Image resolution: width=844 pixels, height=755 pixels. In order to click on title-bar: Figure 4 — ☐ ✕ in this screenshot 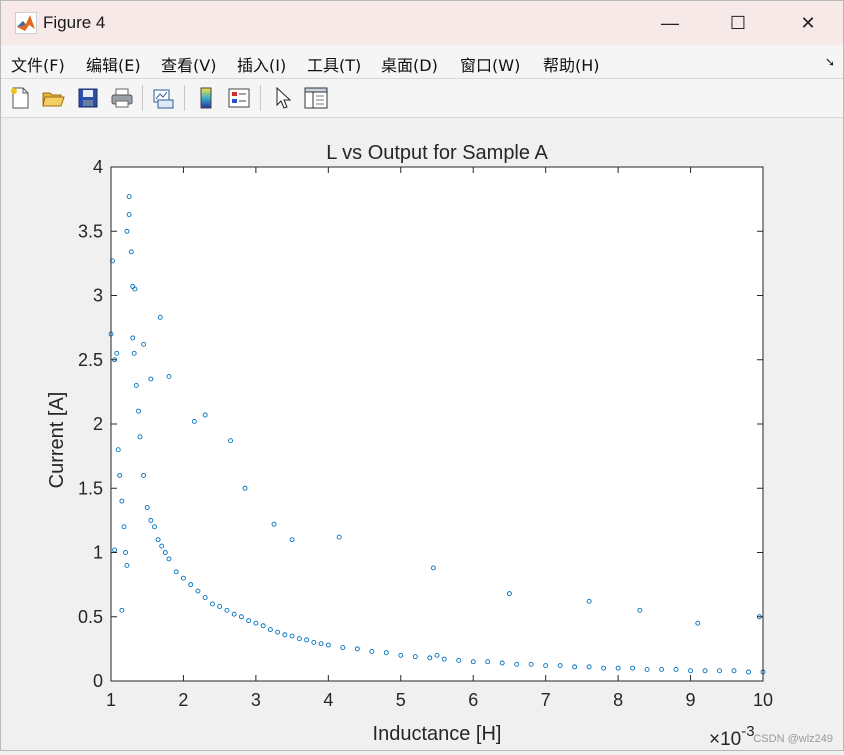, I will do `click(422, 23)`.